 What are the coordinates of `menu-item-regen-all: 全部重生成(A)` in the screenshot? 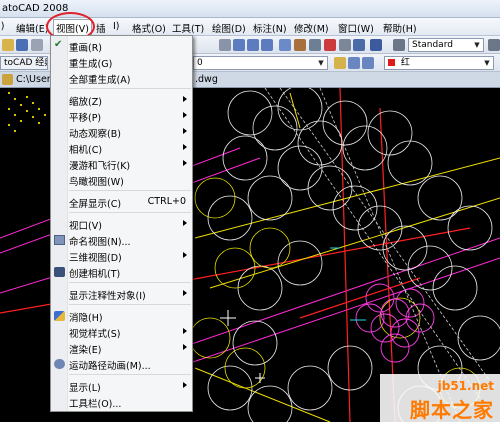 It's located at (121, 78).